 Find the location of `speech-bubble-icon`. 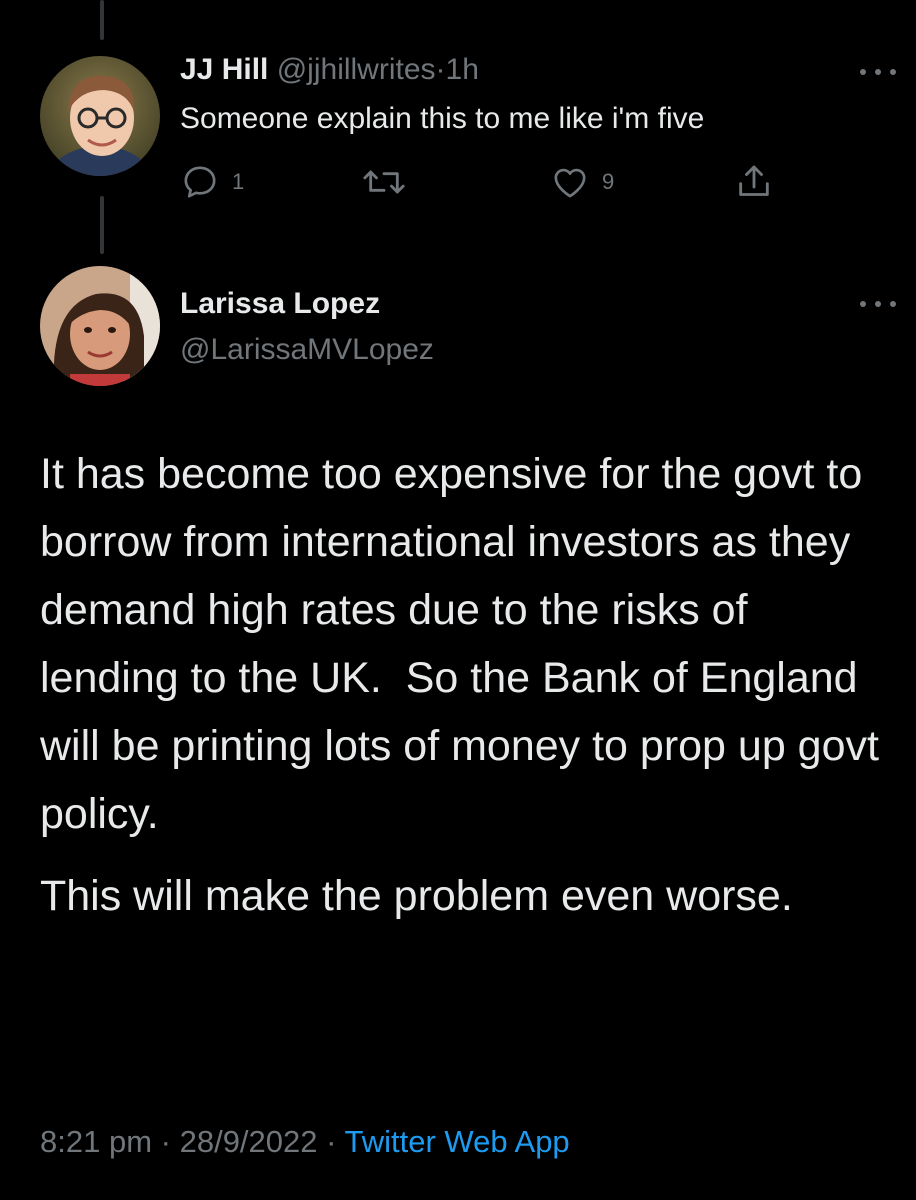

speech-bubble-icon is located at coordinates (200, 182).